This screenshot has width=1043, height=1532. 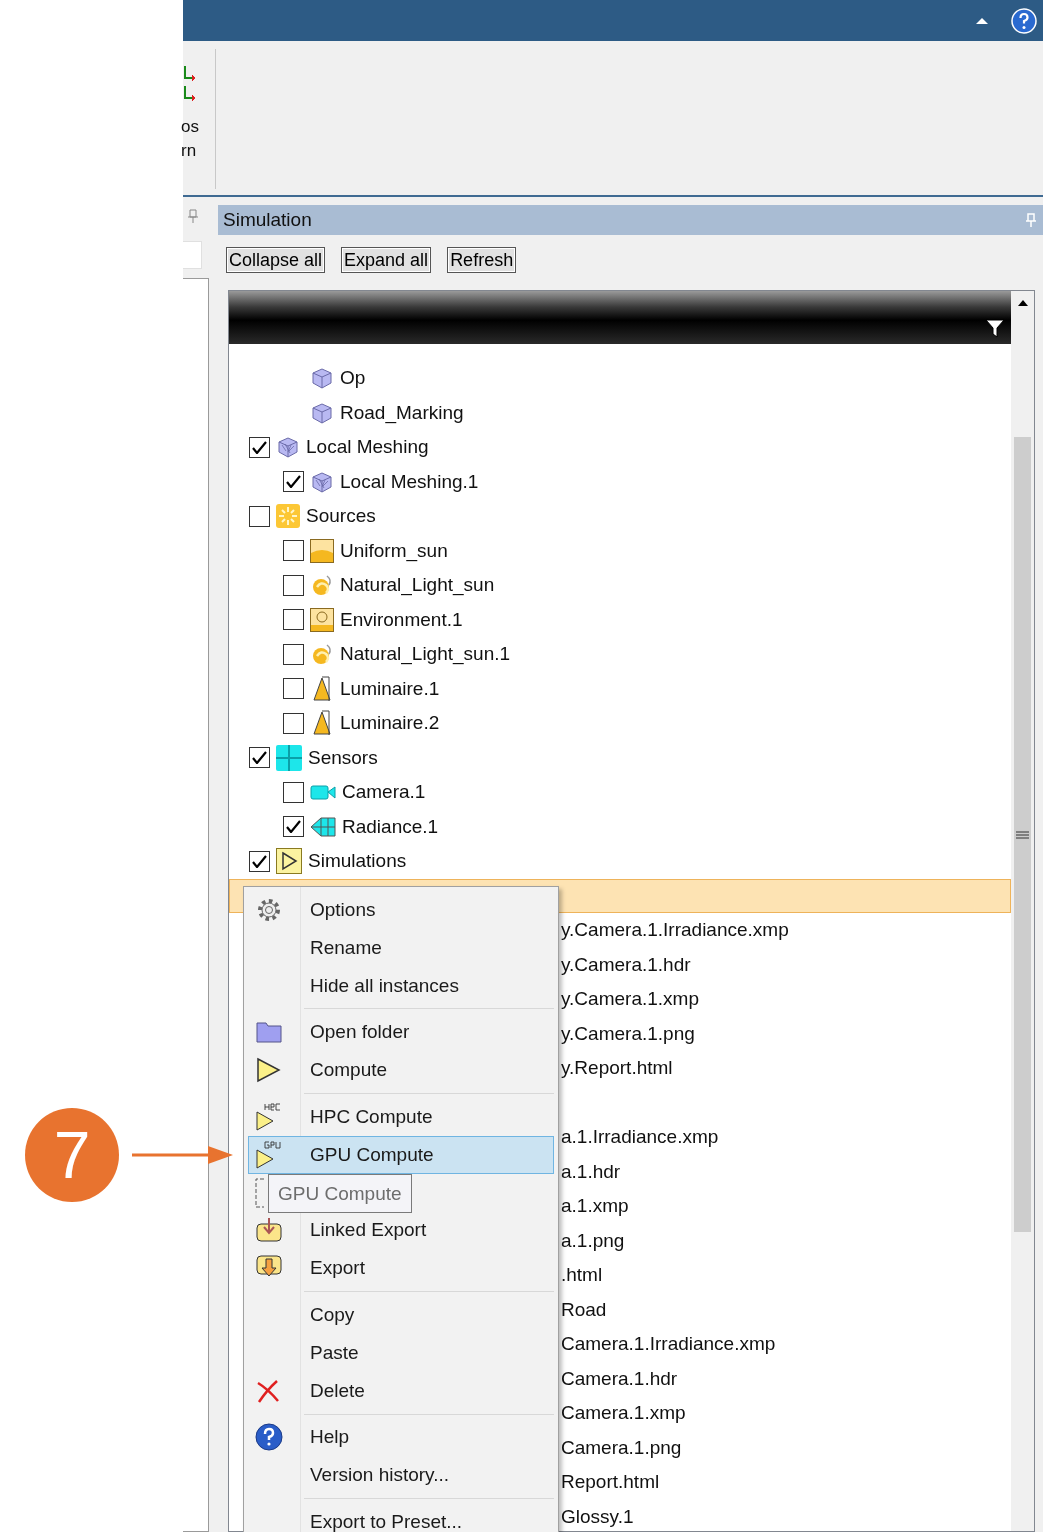 What do you see at coordinates (390, 723) in the screenshot?
I see `tree-item-label: Luminaire.2` at bounding box center [390, 723].